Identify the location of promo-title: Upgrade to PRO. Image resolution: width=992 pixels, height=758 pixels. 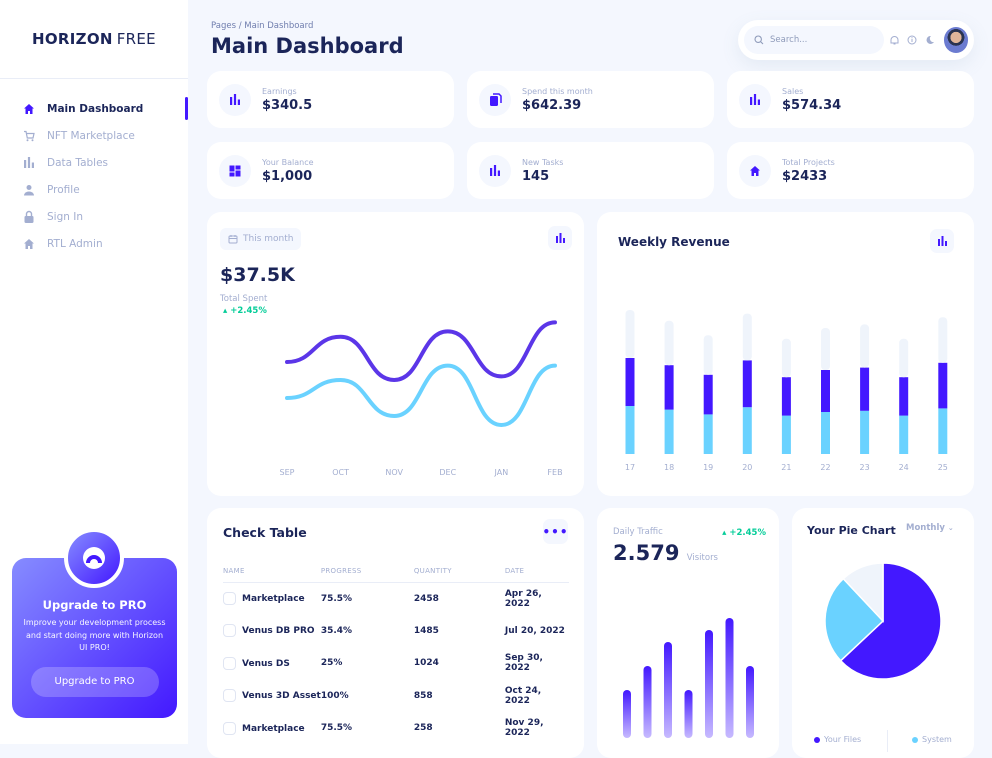
(94, 605).